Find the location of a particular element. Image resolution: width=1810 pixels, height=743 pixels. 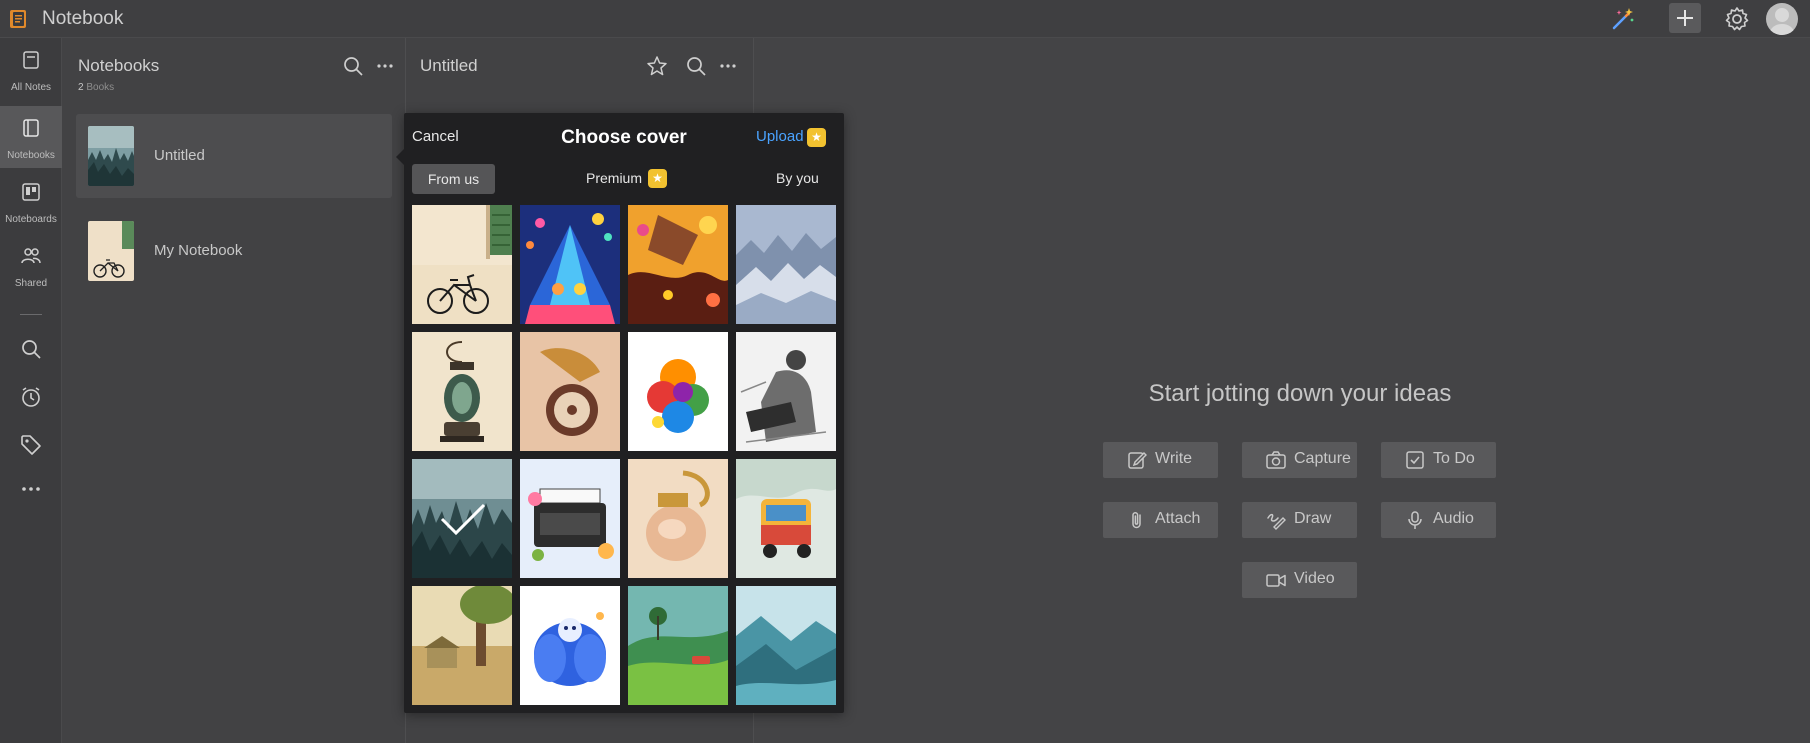

lantern-cover-image is located at coordinates (462, 391).